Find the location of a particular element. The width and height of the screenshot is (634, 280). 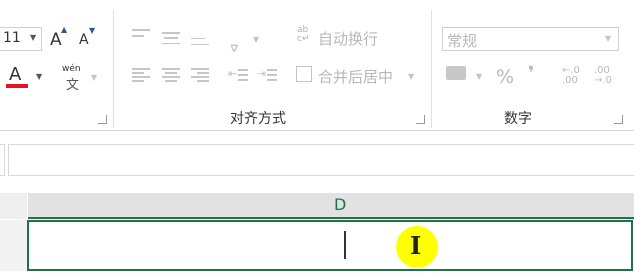

caret-up-icon: ▲ is located at coordinates (64, 29).